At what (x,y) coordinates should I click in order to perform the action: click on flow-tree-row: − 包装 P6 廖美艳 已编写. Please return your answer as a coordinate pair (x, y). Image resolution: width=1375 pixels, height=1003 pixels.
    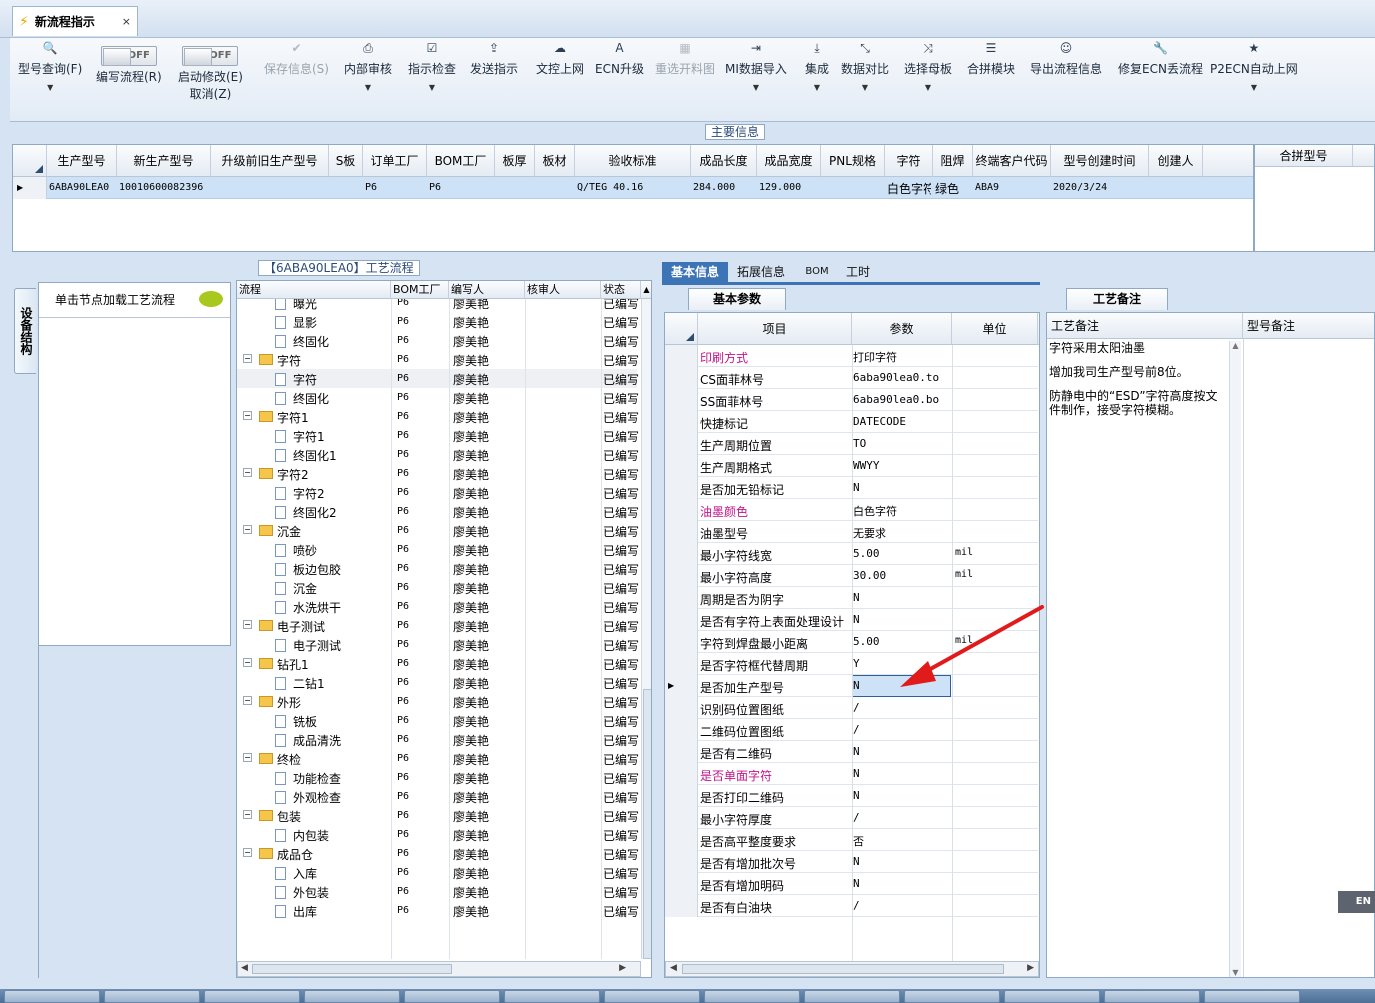
    Looking at the image, I should click on (438, 815).